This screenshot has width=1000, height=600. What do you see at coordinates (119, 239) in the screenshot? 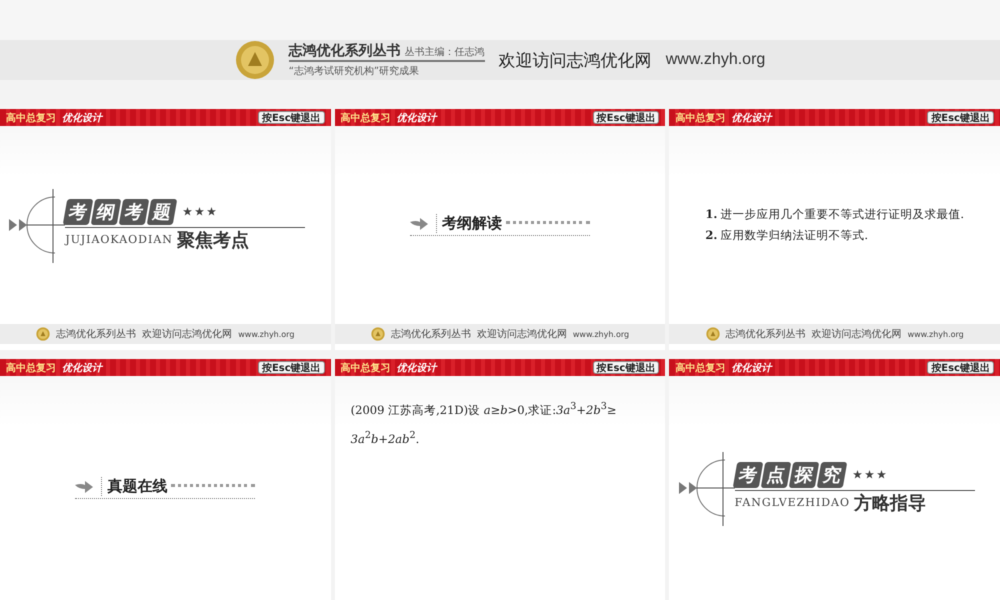
I see `pinyin-text: JUJIAOKAODIAN` at bounding box center [119, 239].